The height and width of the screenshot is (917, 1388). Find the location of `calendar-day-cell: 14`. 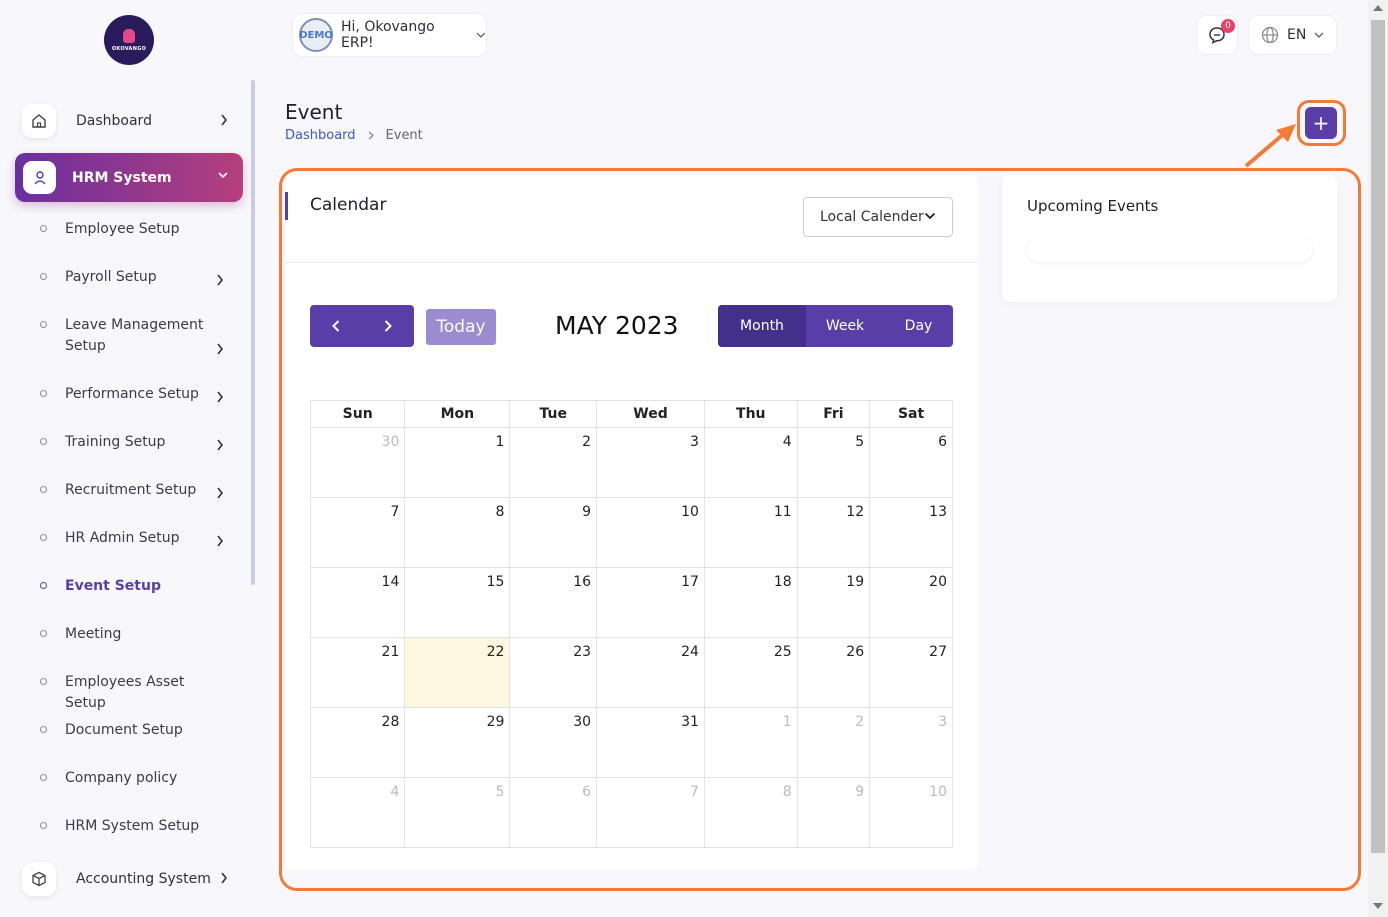

calendar-day-cell: 14 is located at coordinates (357, 602).